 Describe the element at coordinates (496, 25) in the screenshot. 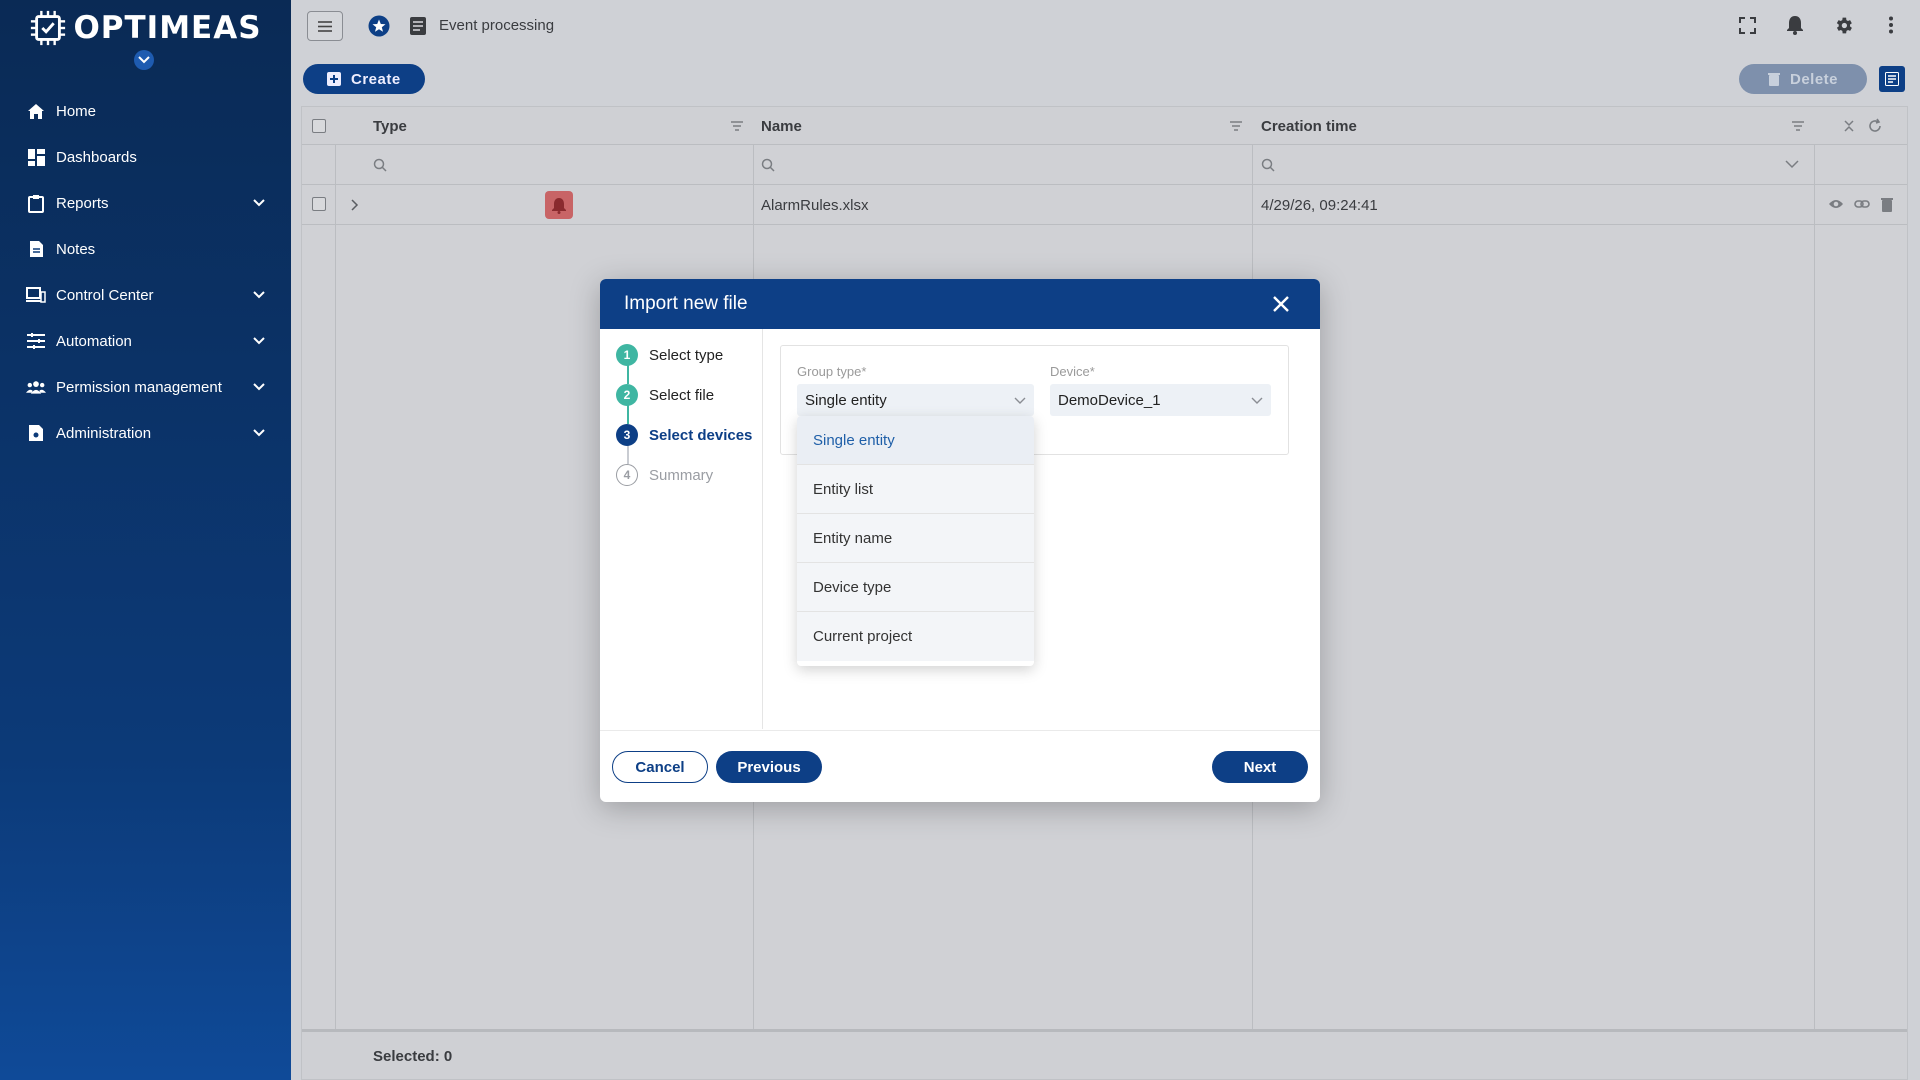

I see `breadcrumb: Event processing` at that location.